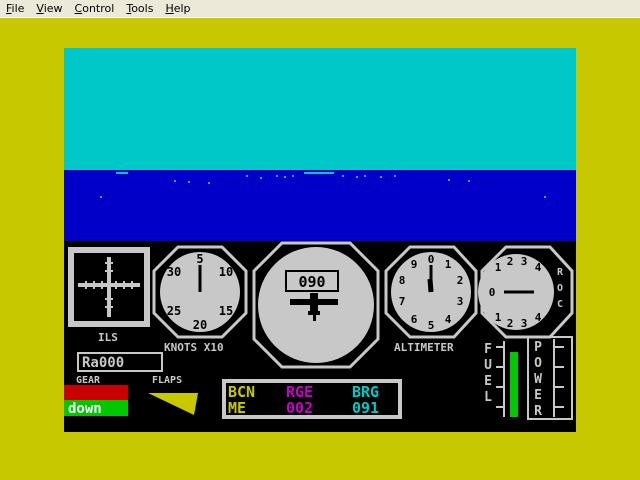 The image size is (640, 480). I want to click on roc-label-letter: R, so click(560, 272).